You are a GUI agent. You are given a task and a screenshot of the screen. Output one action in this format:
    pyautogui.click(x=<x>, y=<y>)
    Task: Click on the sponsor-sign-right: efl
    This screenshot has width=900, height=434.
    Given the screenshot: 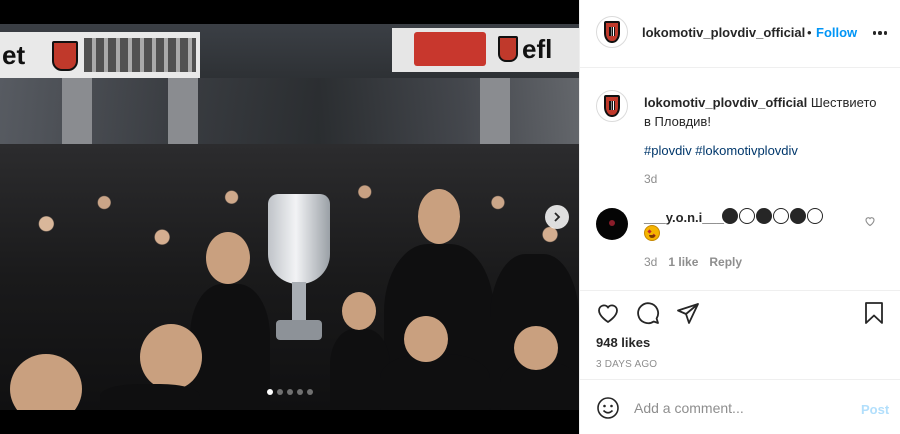 What is the action you would take?
    pyautogui.click(x=485, y=50)
    